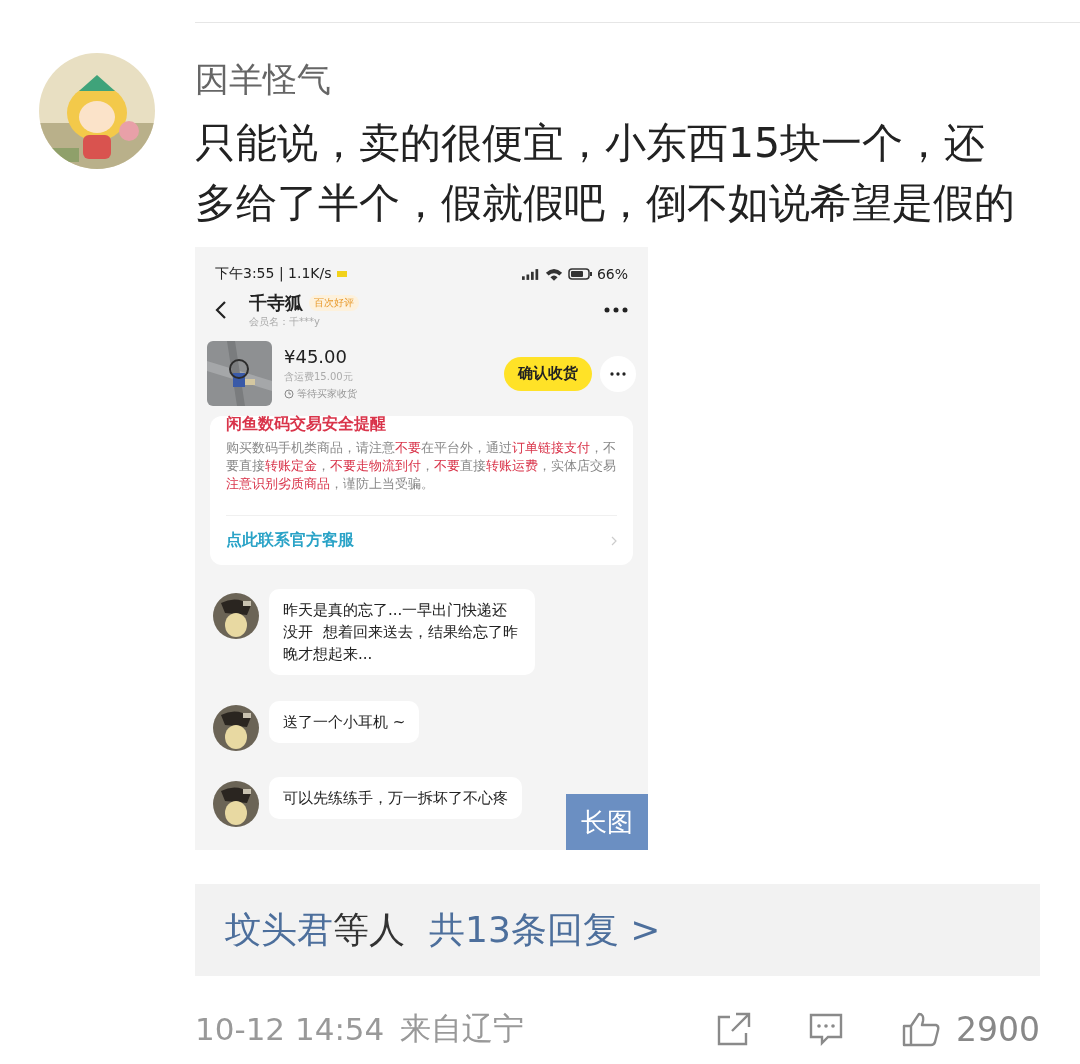 The width and height of the screenshot is (1080, 1064). What do you see at coordinates (316, 356) in the screenshot?
I see `price: ¥45.00` at bounding box center [316, 356].